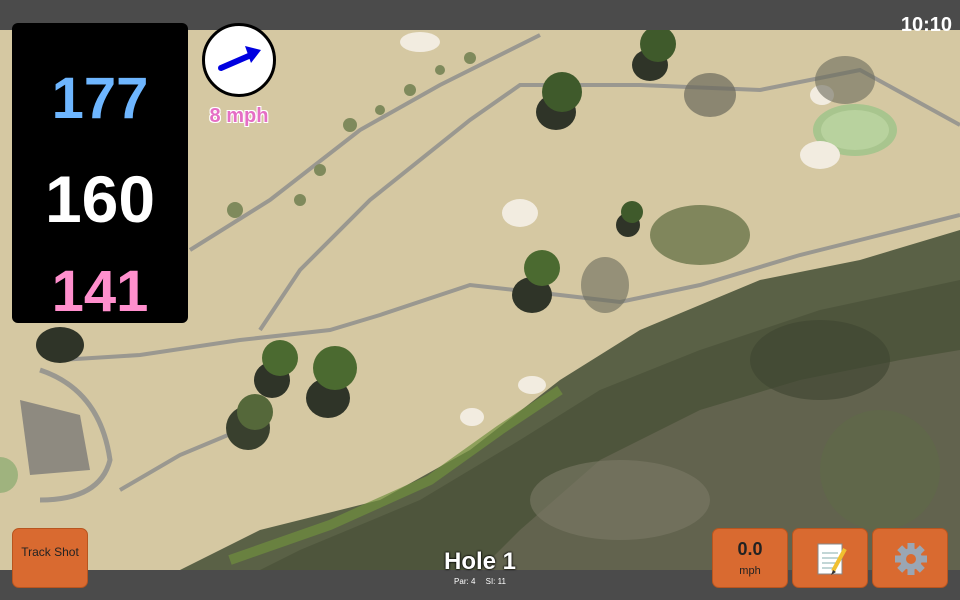  I want to click on center-yardage: 160, so click(100, 199).